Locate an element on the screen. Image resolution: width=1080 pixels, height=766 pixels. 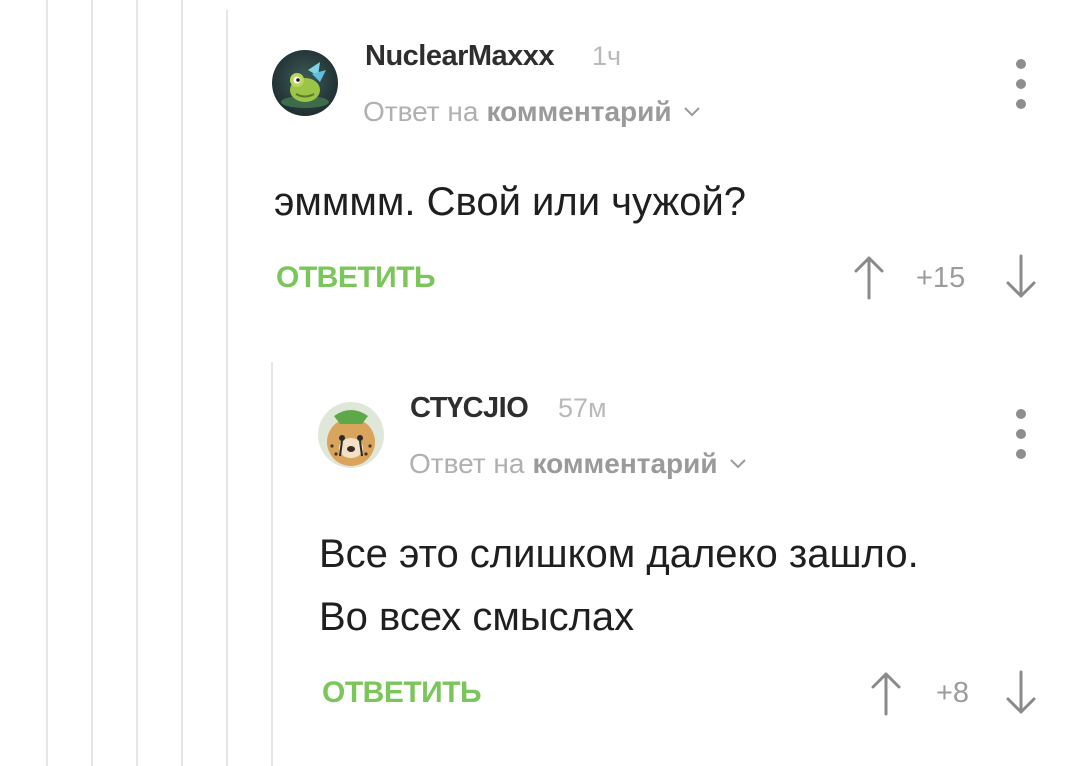
comment-score: +15 is located at coordinates (941, 278).